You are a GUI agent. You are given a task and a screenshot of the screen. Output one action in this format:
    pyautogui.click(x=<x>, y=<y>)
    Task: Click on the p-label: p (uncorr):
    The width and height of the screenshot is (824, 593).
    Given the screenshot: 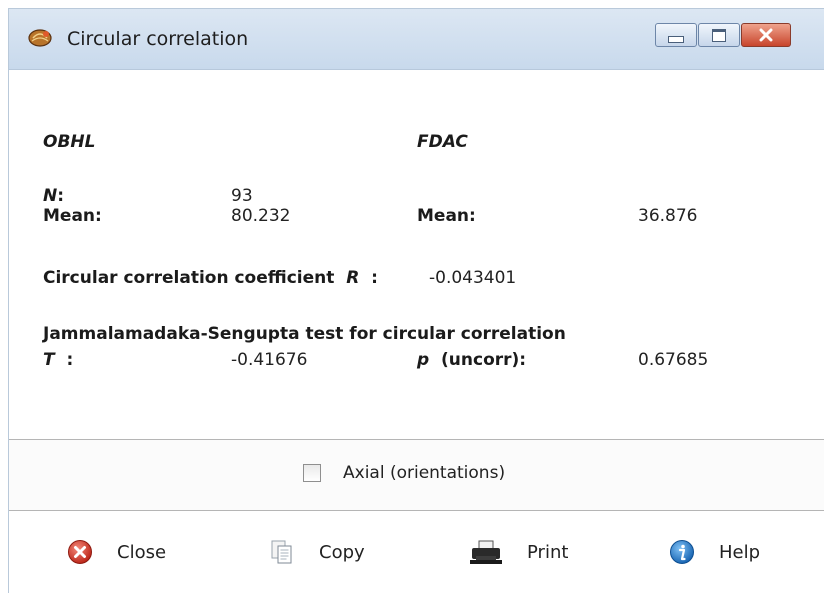 What is the action you would take?
    pyautogui.click(x=472, y=360)
    